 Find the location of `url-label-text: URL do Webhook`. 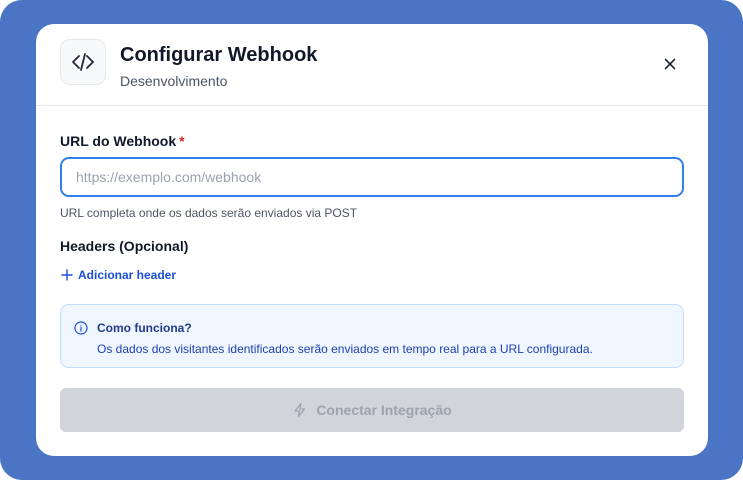

url-label-text: URL do Webhook is located at coordinates (118, 141).